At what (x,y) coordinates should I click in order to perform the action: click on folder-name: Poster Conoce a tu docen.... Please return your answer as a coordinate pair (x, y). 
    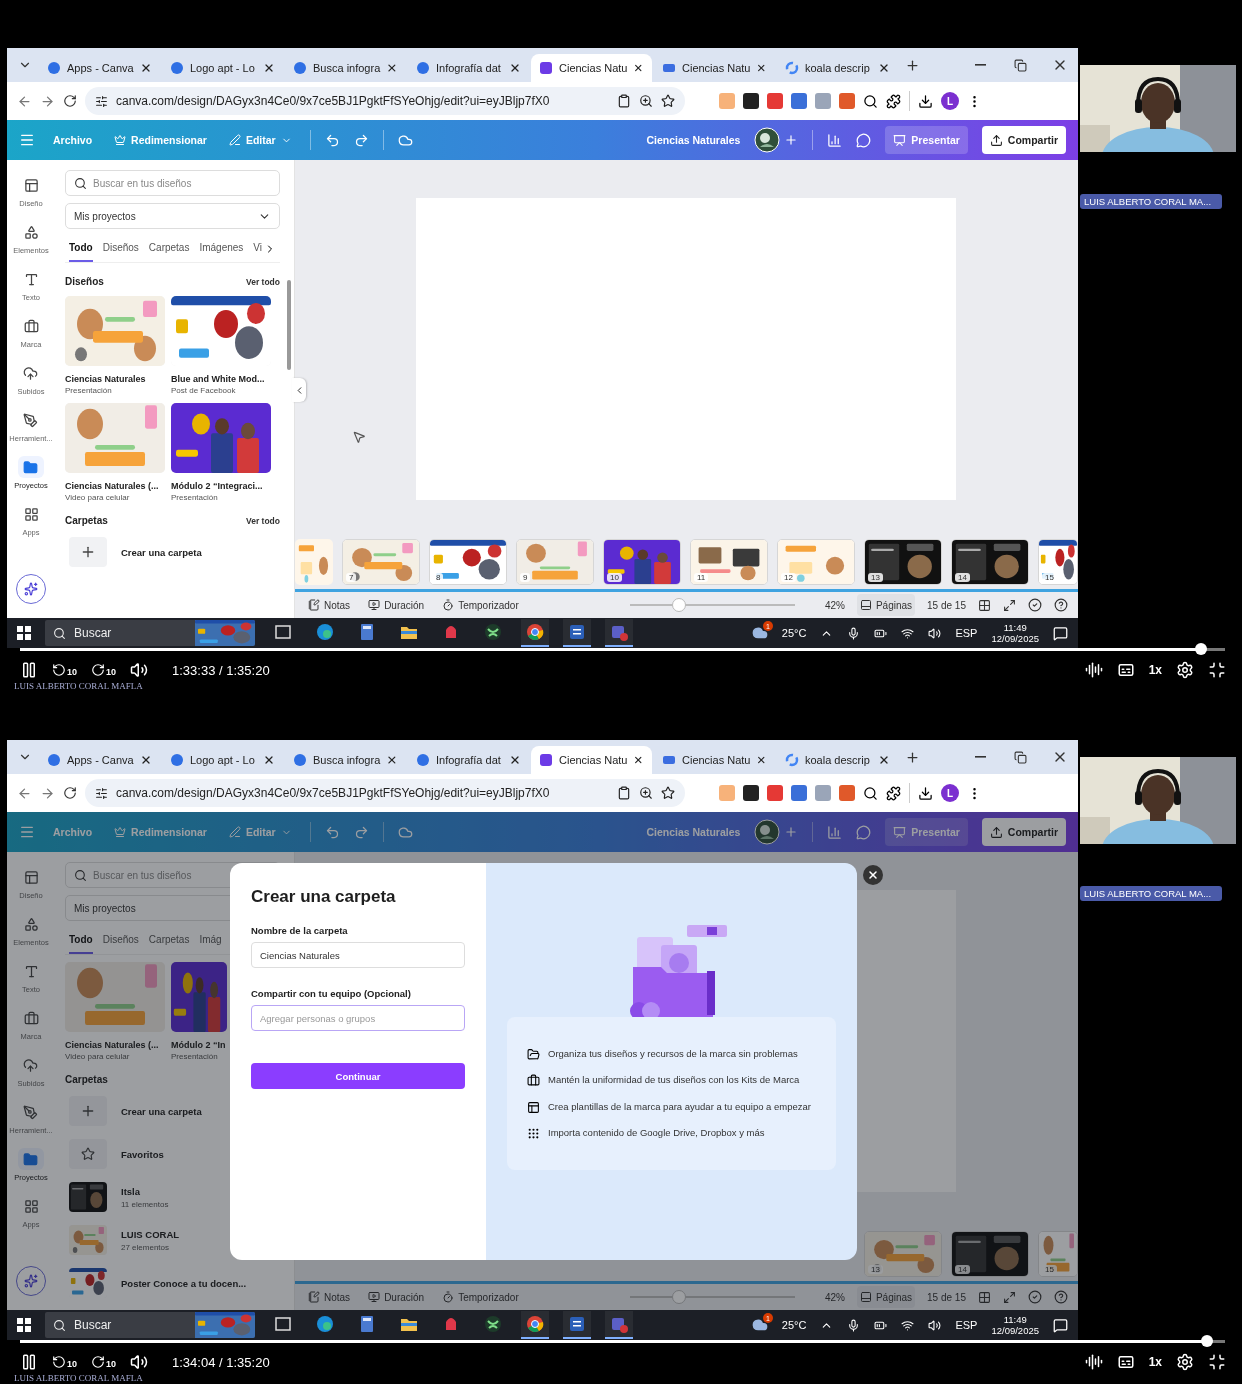
    Looking at the image, I should click on (184, 1283).